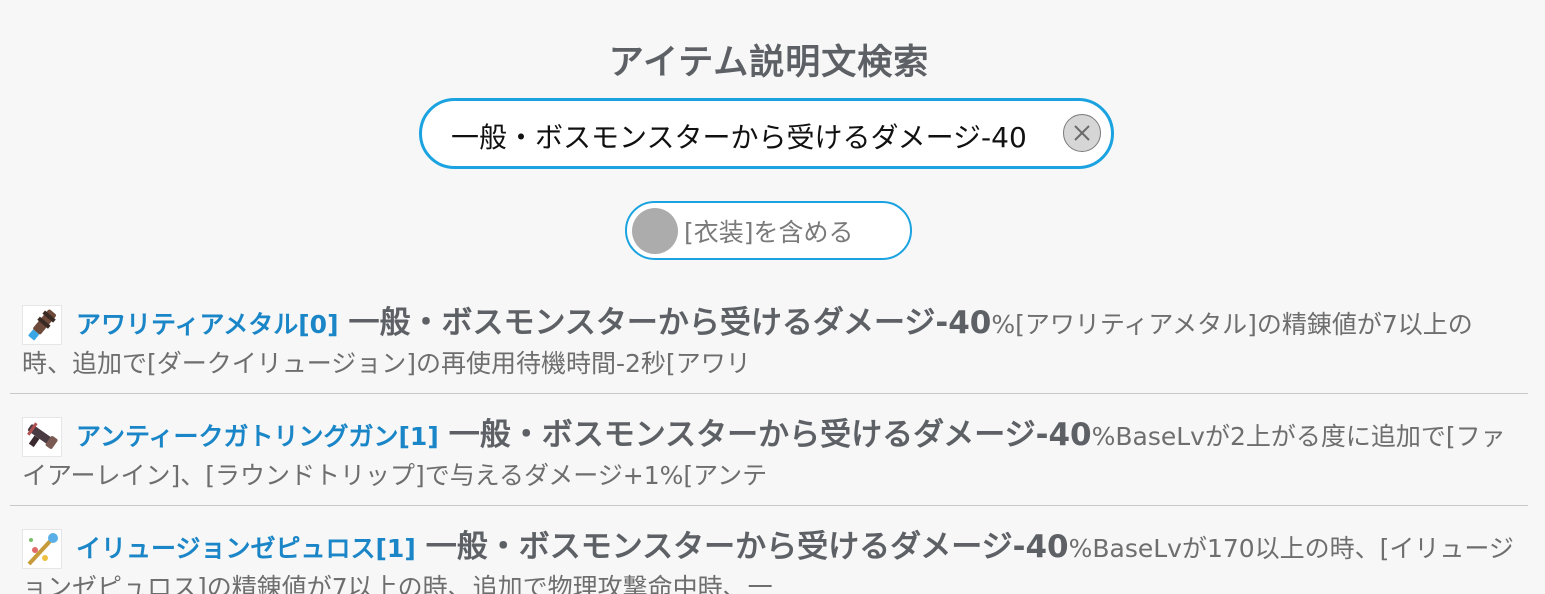 The image size is (1545, 594). What do you see at coordinates (42, 549) in the screenshot?
I see `staff-item-icon` at bounding box center [42, 549].